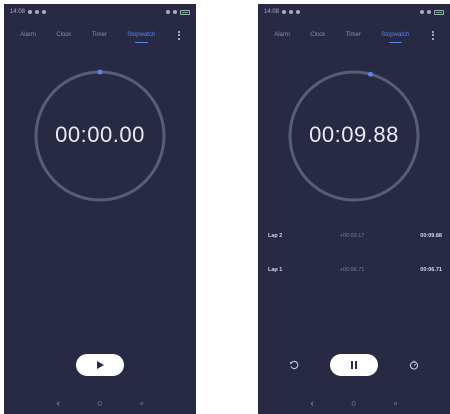 Image resolution: width=450 pixels, height=414 pixels. I want to click on lap-name: Lap 1, so click(275, 270).